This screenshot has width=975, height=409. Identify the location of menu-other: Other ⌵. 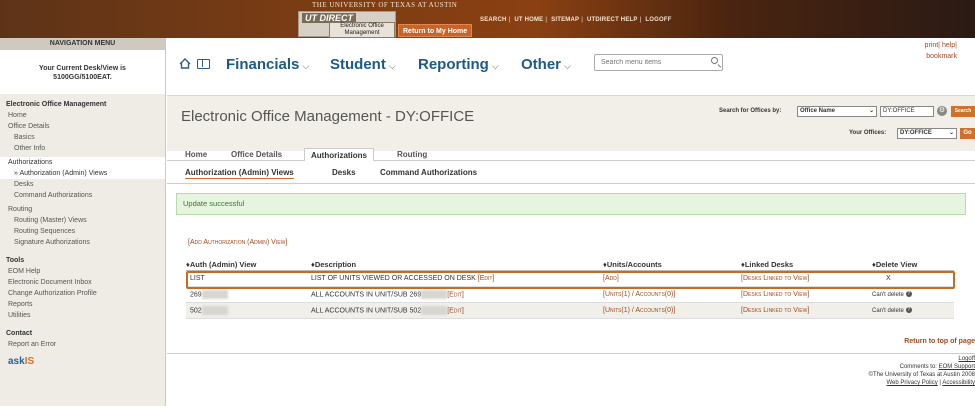
(546, 65).